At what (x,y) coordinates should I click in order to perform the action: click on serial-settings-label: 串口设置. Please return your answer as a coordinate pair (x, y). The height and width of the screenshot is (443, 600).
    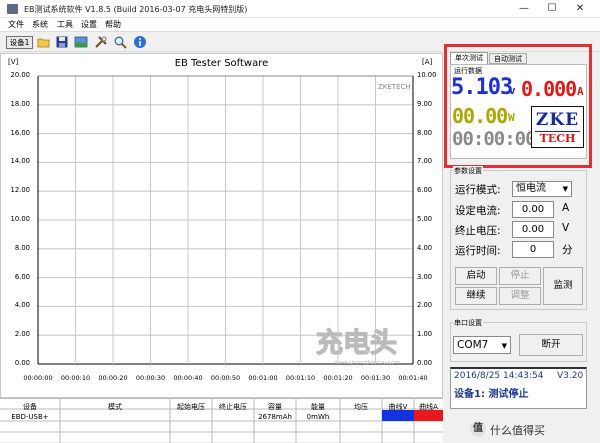
    Looking at the image, I should click on (468, 323).